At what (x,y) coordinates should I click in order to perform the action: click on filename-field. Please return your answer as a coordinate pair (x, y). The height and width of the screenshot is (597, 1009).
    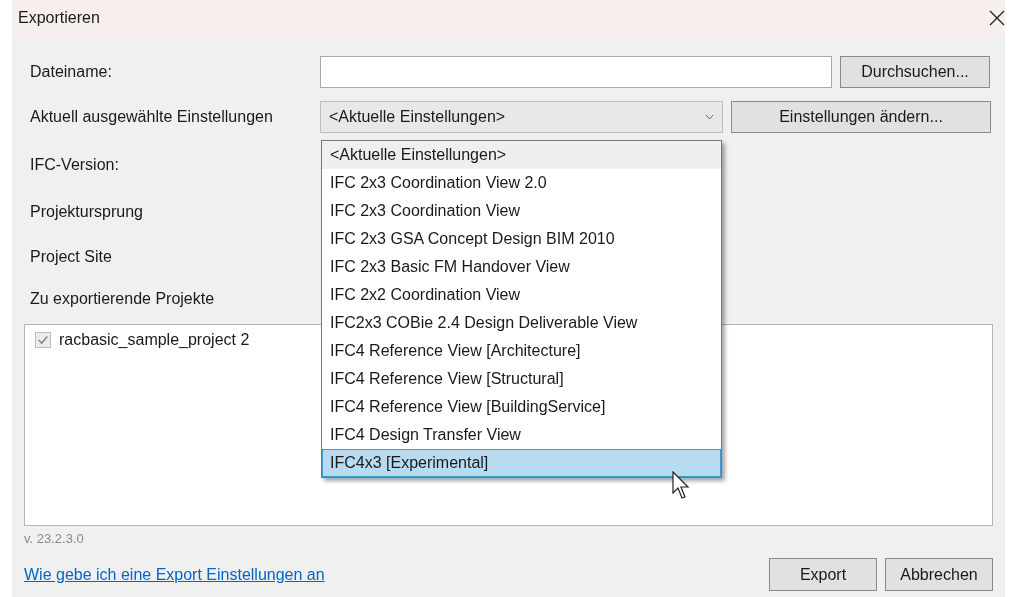
    Looking at the image, I should click on (576, 72).